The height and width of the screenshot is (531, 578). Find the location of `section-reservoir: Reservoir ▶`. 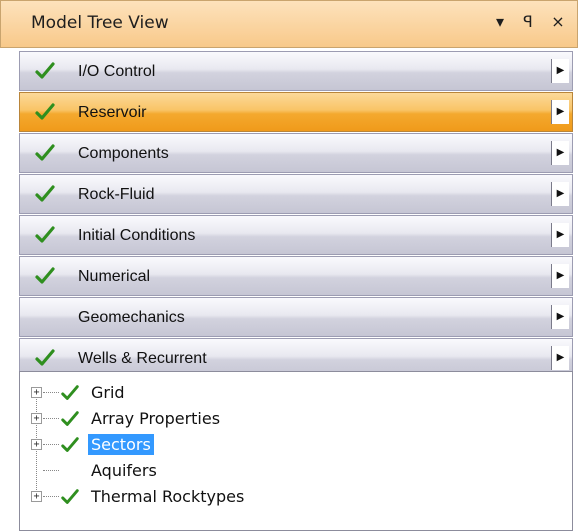

section-reservoir: Reservoir ▶ is located at coordinates (296, 112).